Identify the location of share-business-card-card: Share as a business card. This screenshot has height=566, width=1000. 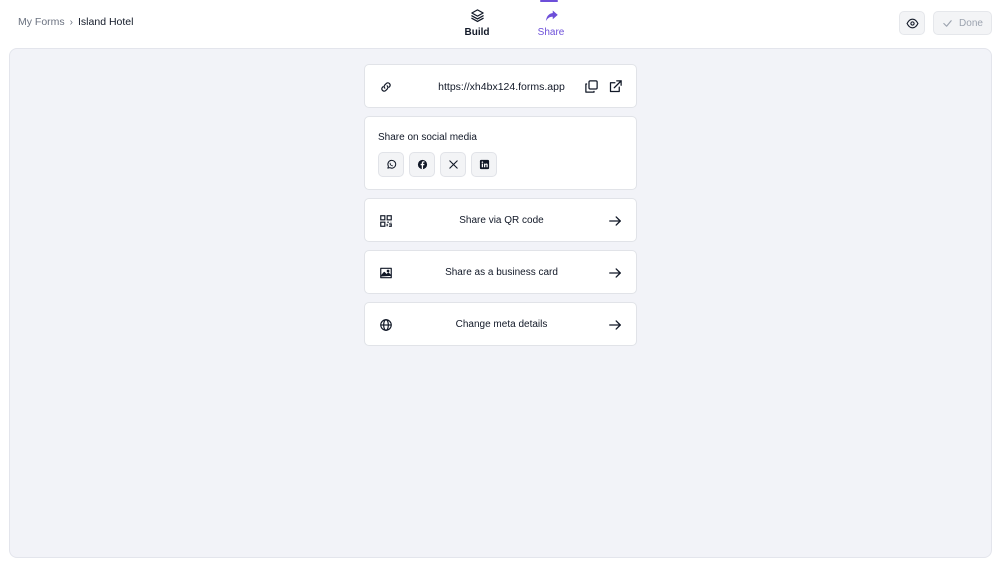
(500, 272).